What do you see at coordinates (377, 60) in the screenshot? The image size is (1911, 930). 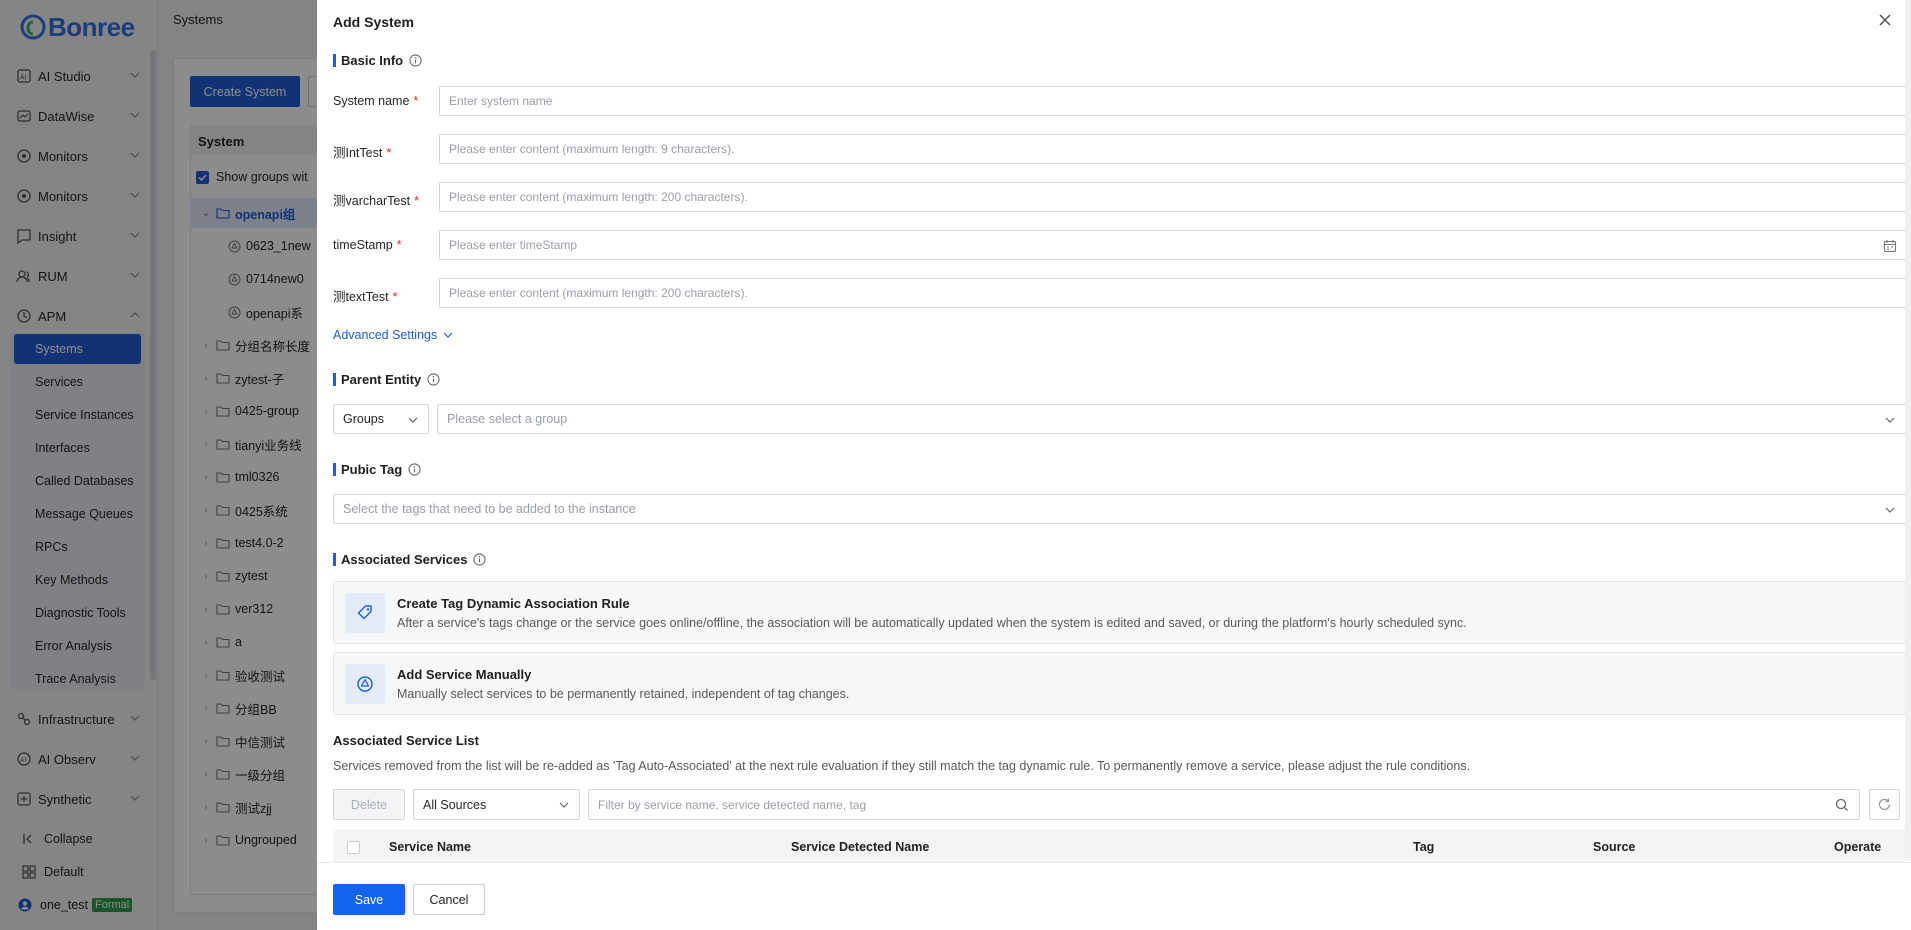 I see `basic-info-section: Basic Info` at bounding box center [377, 60].